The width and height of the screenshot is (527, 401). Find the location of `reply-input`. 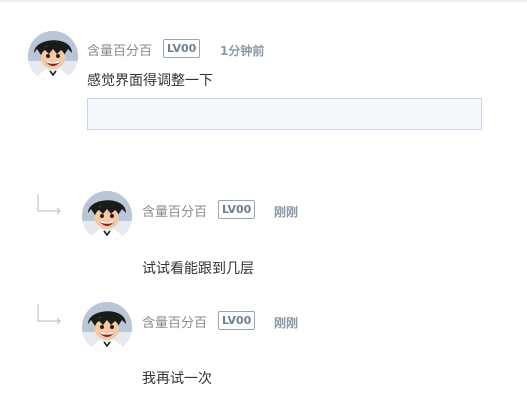

reply-input is located at coordinates (284, 114).